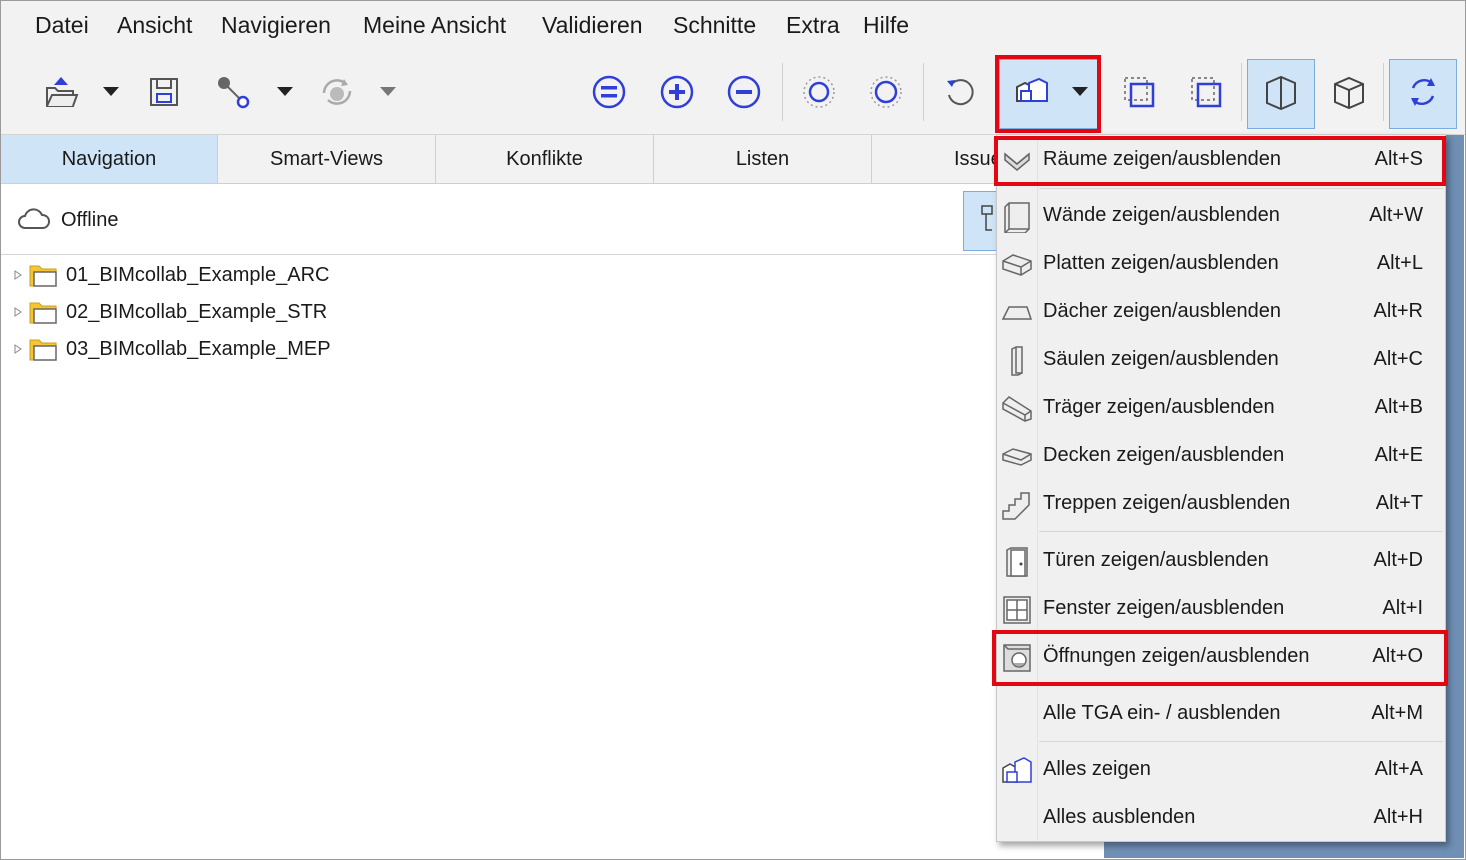 Image resolution: width=1466 pixels, height=860 pixels. I want to click on menu-item-label: Alle TGA ein- / ausblenden, so click(1162, 713).